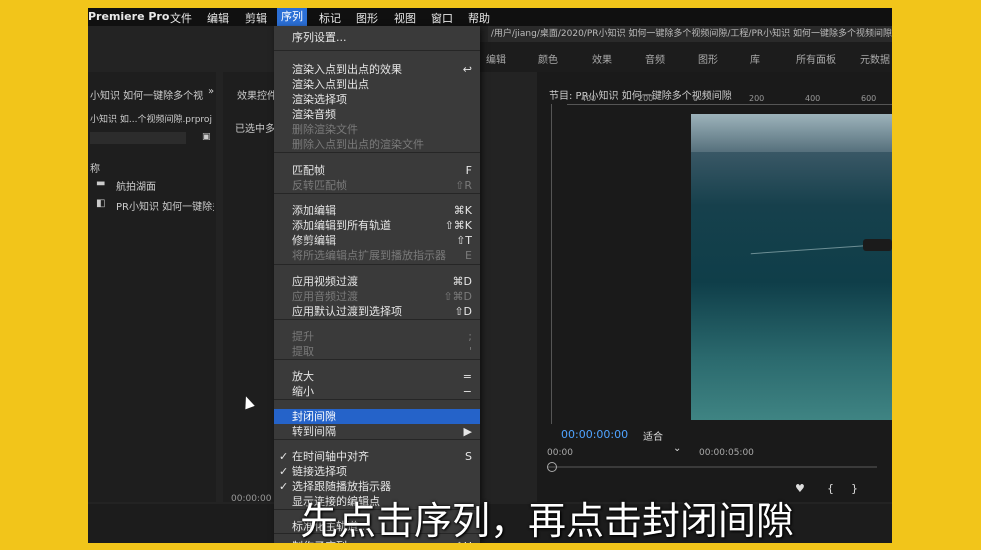 Image resolution: width=981 pixels, height=550 pixels. I want to click on menu-item: 渲染入点到出点, so click(377, 84).